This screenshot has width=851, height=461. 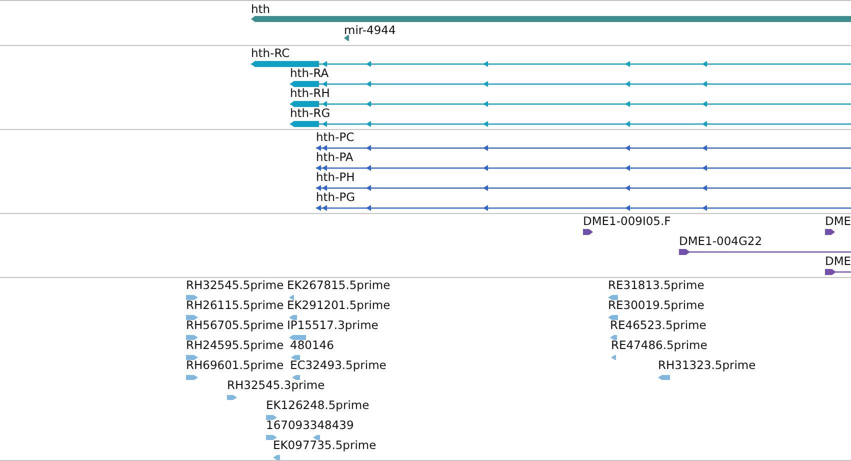 I want to click on feature-label: RE30019.5prime, so click(x=656, y=305).